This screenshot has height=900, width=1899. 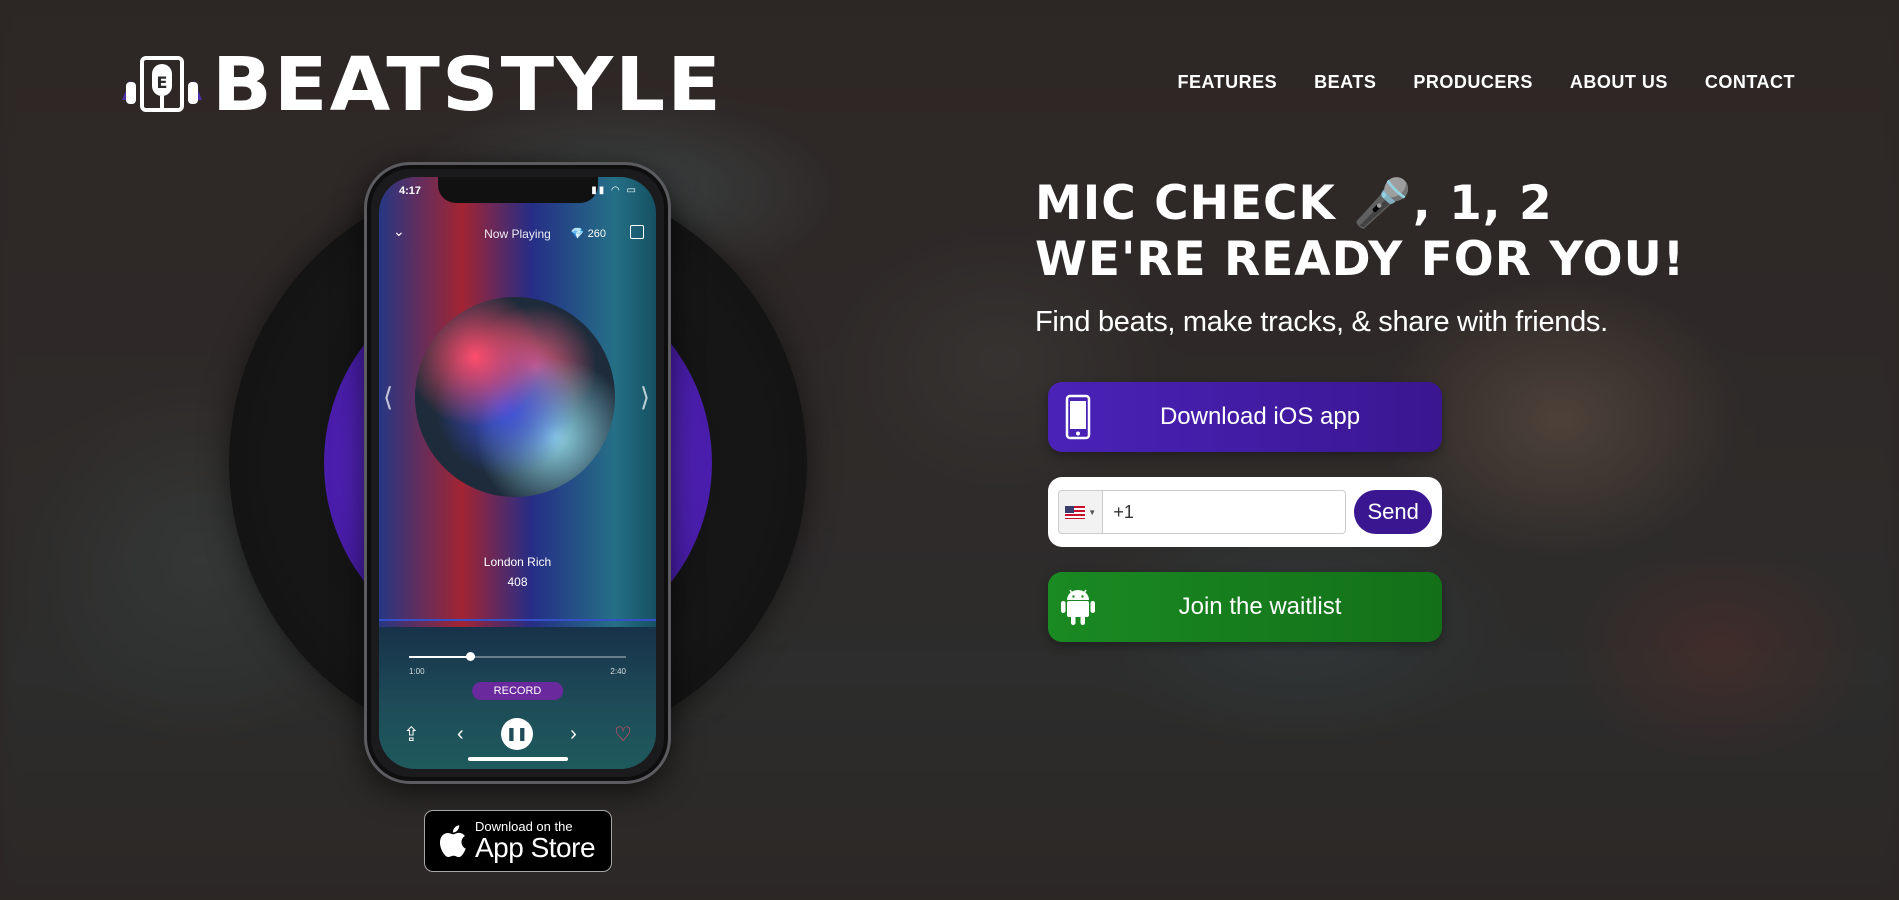 I want to click on app-store-badge: Download on the App Store, so click(x=518, y=841).